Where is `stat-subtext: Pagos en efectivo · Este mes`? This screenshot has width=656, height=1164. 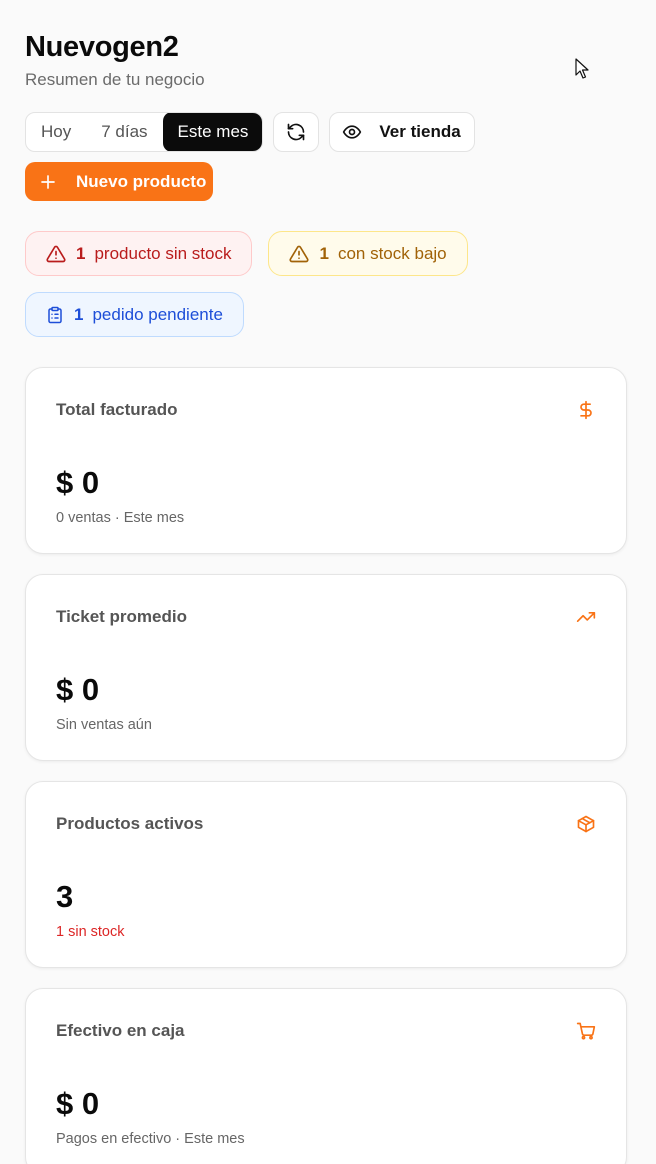
stat-subtext: Pagos en efectivo · Este mes is located at coordinates (150, 1139).